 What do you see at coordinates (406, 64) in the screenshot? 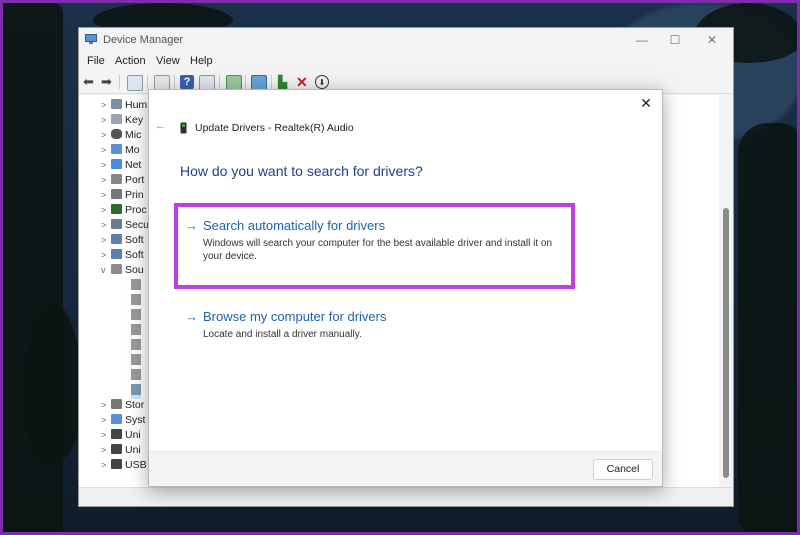
I see `menu-bar: File Action View Help` at bounding box center [406, 64].